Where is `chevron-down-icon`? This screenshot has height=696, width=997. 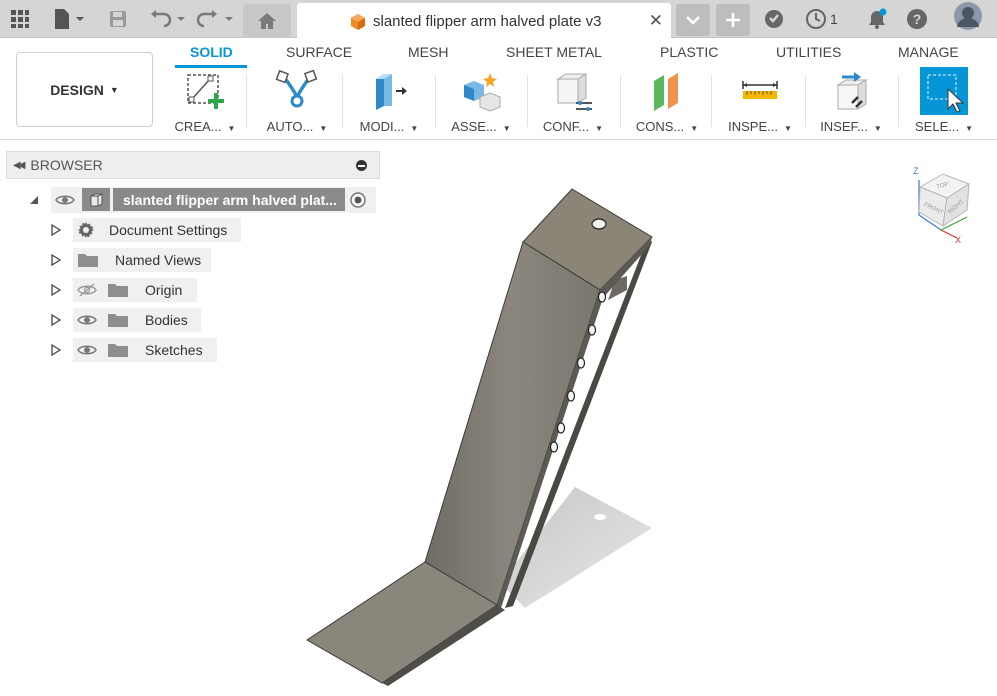
chevron-down-icon is located at coordinates (693, 20).